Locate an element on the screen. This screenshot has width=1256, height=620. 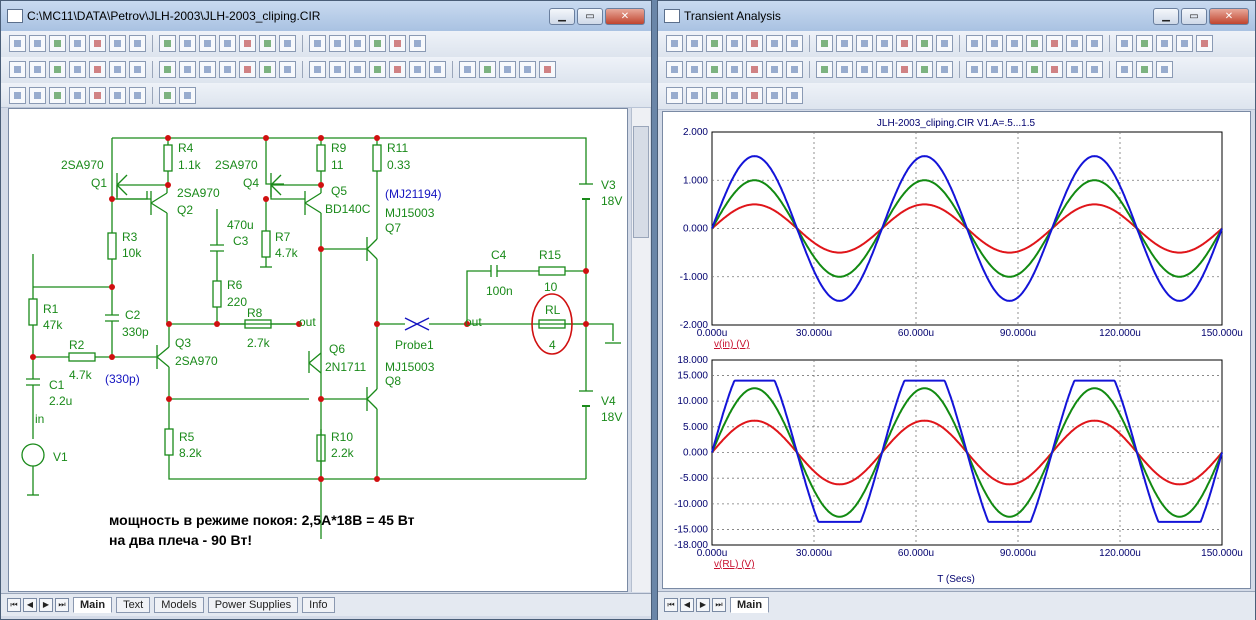
analysis-close-button: ✕ is located at coordinates (1229, 16).